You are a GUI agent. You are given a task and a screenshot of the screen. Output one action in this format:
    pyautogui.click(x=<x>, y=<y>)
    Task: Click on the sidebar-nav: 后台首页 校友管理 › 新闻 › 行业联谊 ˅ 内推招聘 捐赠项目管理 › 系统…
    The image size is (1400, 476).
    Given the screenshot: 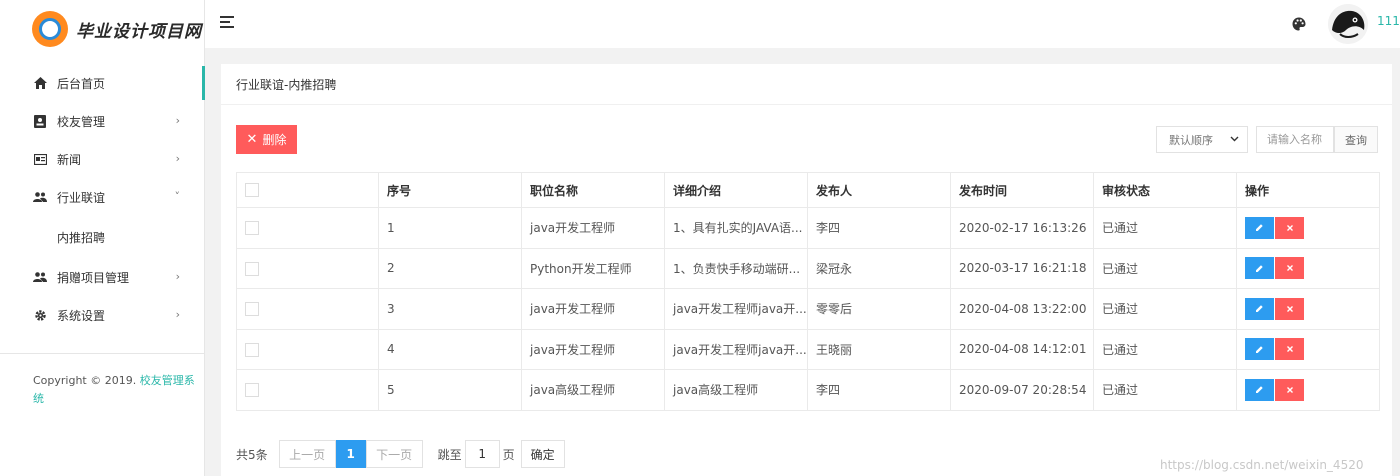 What is the action you would take?
    pyautogui.click(x=102, y=199)
    